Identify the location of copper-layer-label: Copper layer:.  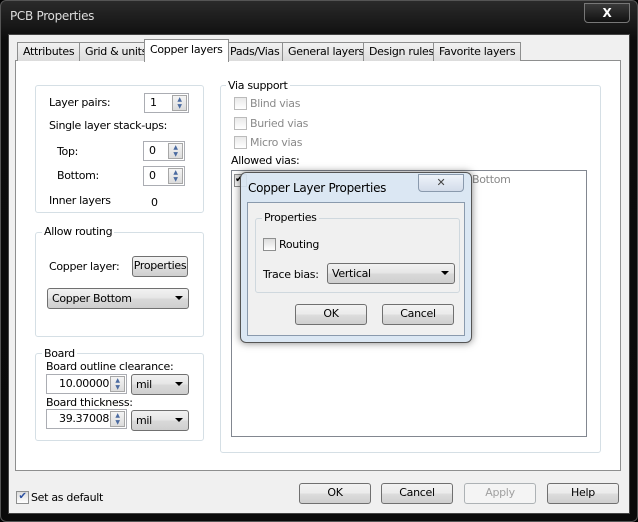
(84, 266).